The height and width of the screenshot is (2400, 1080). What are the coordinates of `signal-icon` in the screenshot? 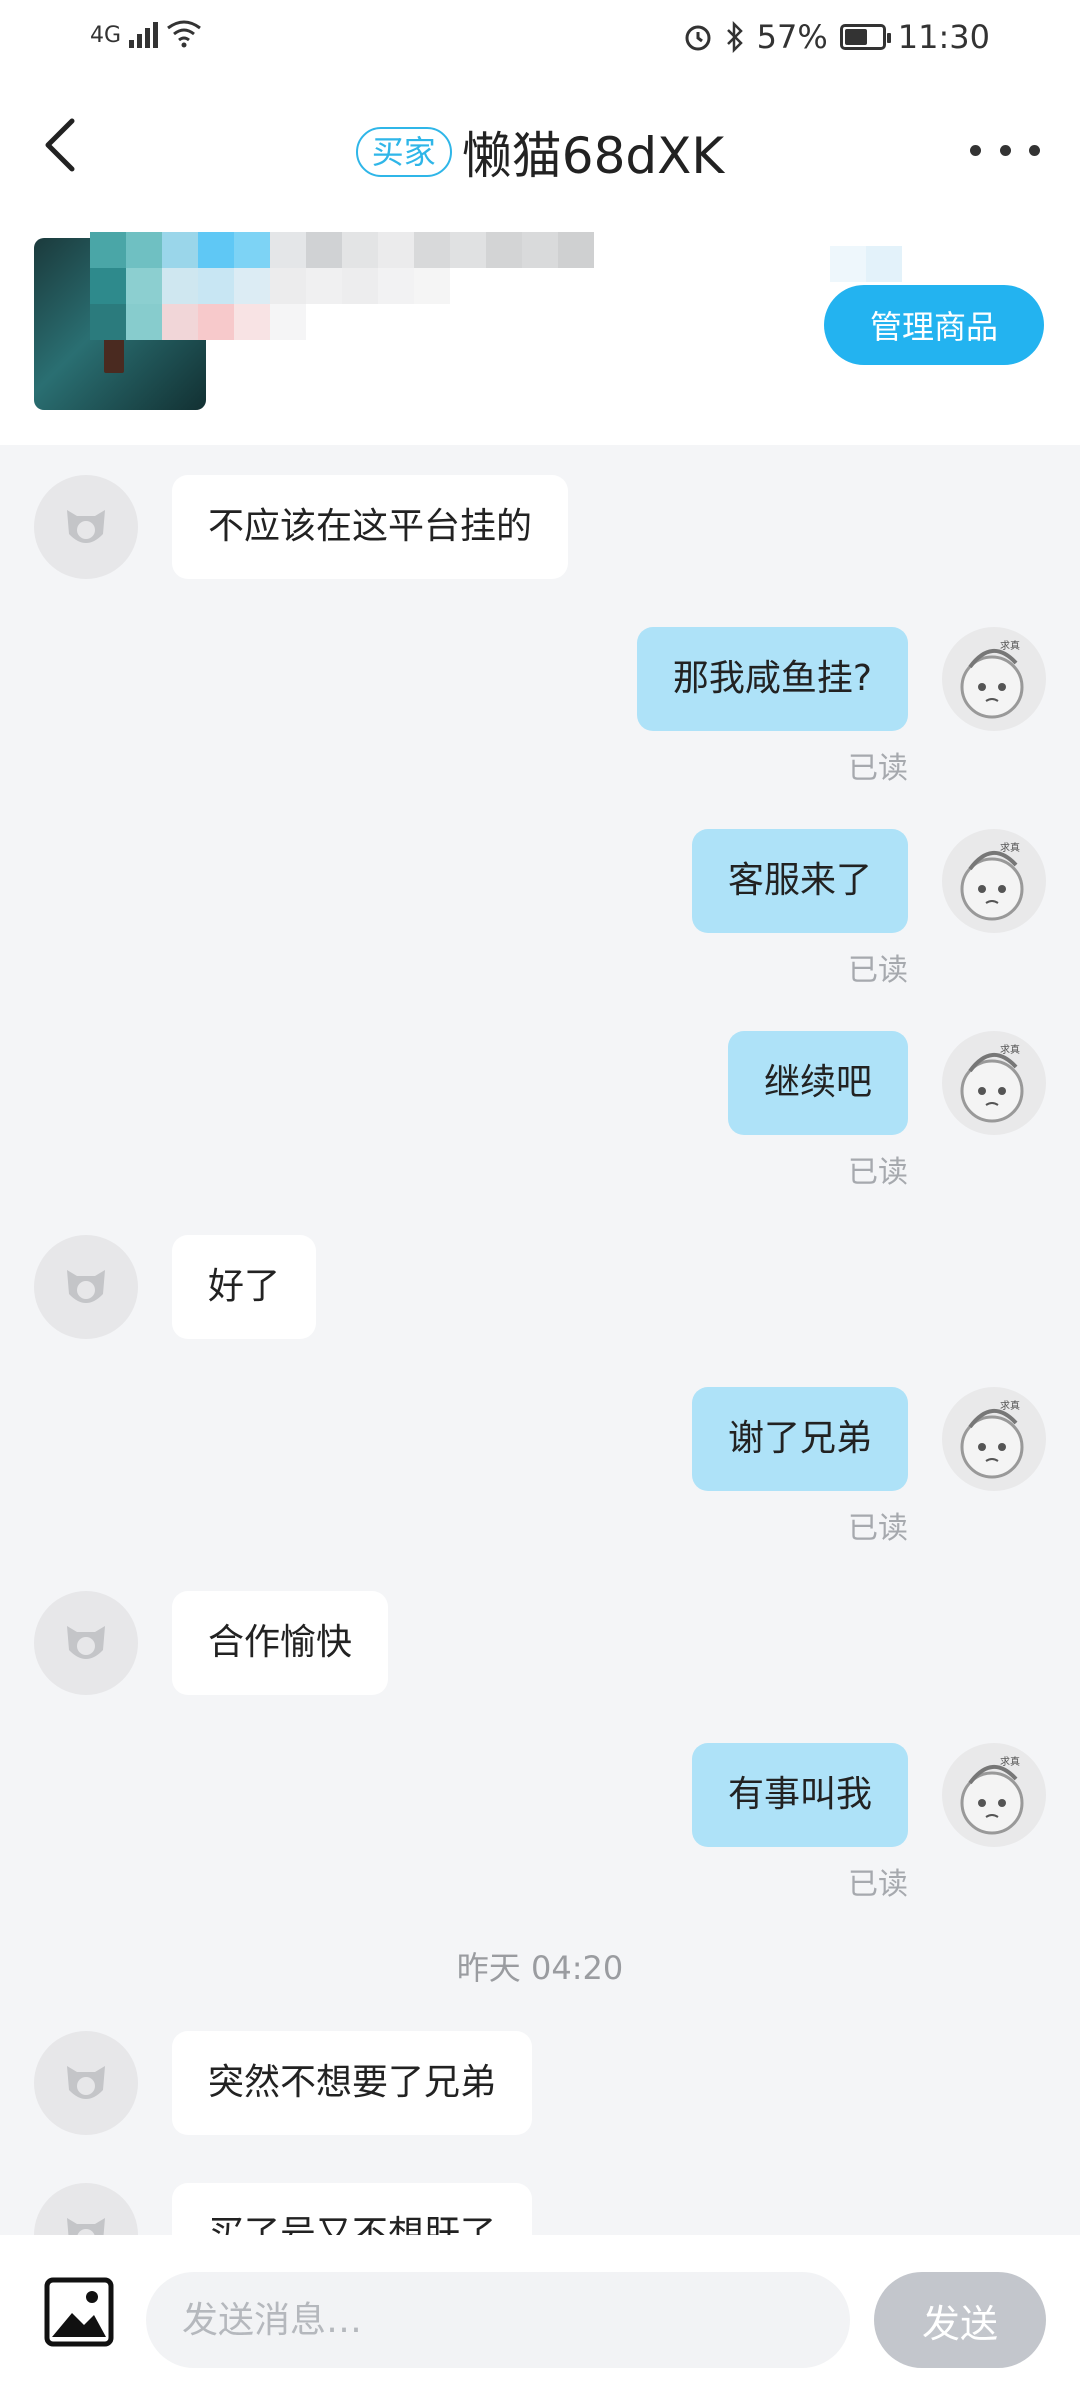 It's located at (144, 33).